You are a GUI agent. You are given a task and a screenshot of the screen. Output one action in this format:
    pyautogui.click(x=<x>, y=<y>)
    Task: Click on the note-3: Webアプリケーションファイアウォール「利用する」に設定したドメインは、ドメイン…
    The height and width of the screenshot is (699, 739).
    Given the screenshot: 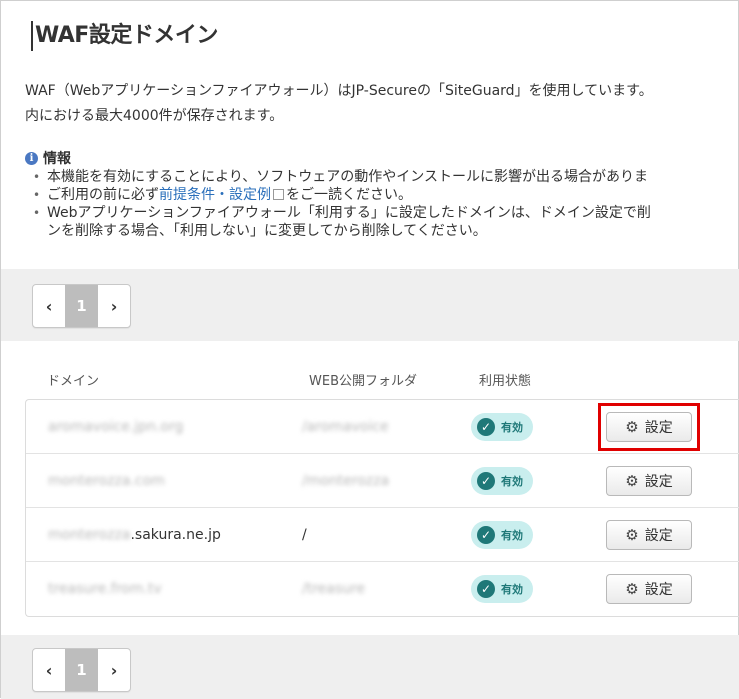 What is the action you would take?
    pyautogui.click(x=385, y=213)
    